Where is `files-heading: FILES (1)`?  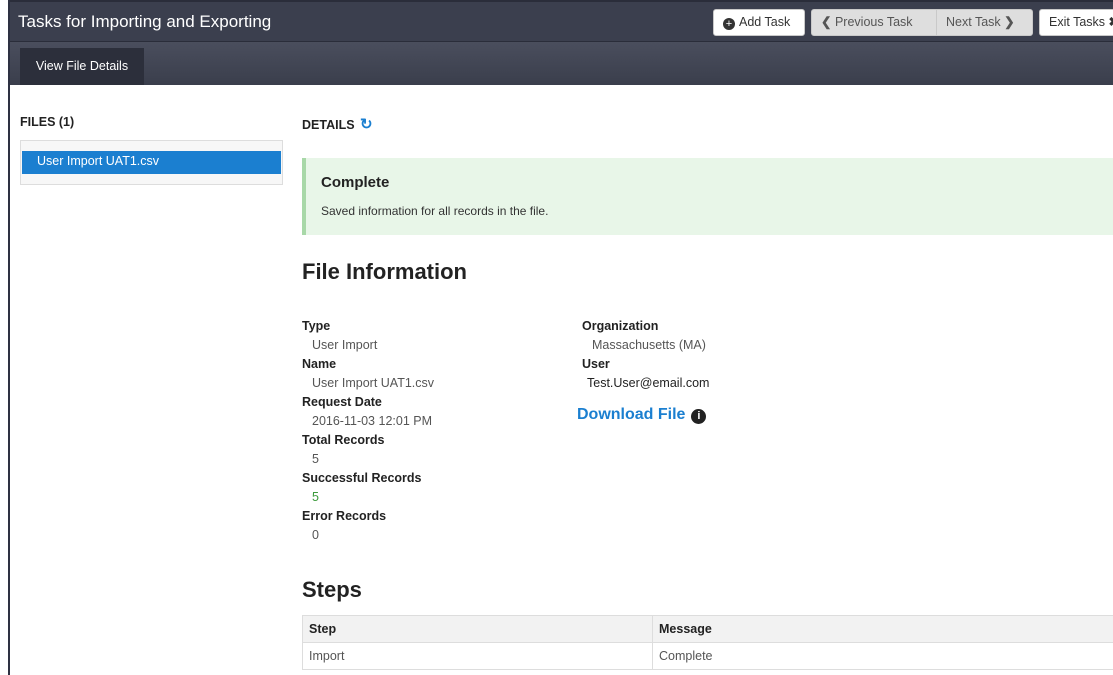 files-heading: FILES (1) is located at coordinates (47, 122).